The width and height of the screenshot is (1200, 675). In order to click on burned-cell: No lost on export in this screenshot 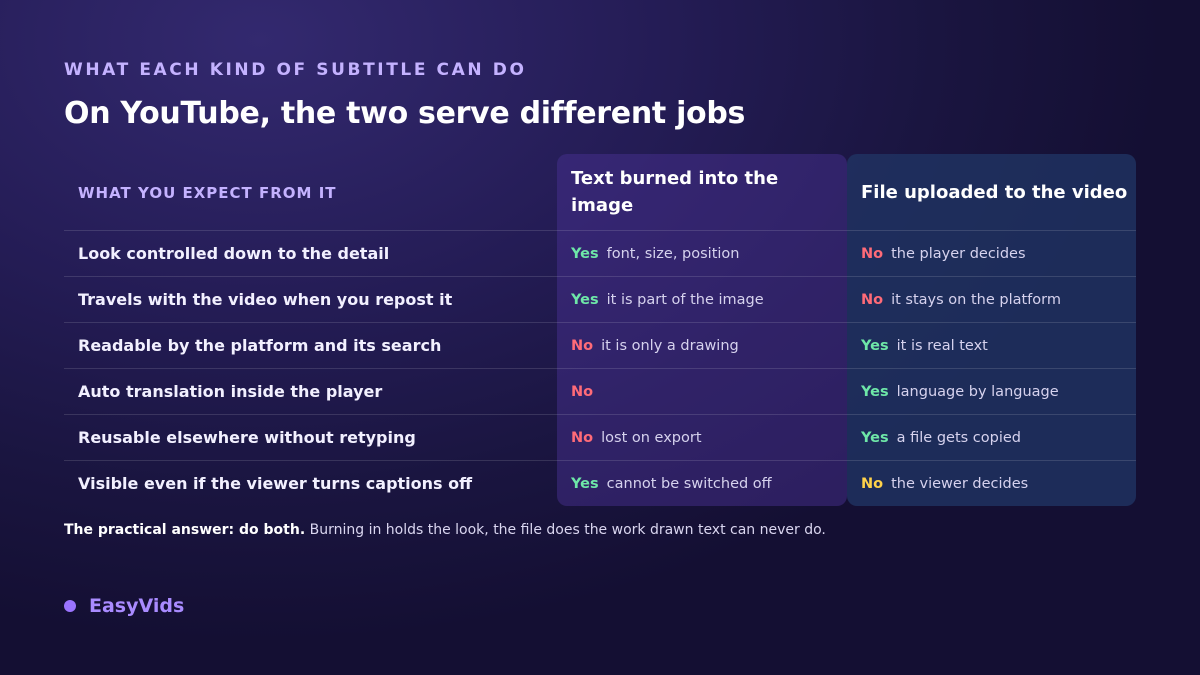, I will do `click(636, 438)`.